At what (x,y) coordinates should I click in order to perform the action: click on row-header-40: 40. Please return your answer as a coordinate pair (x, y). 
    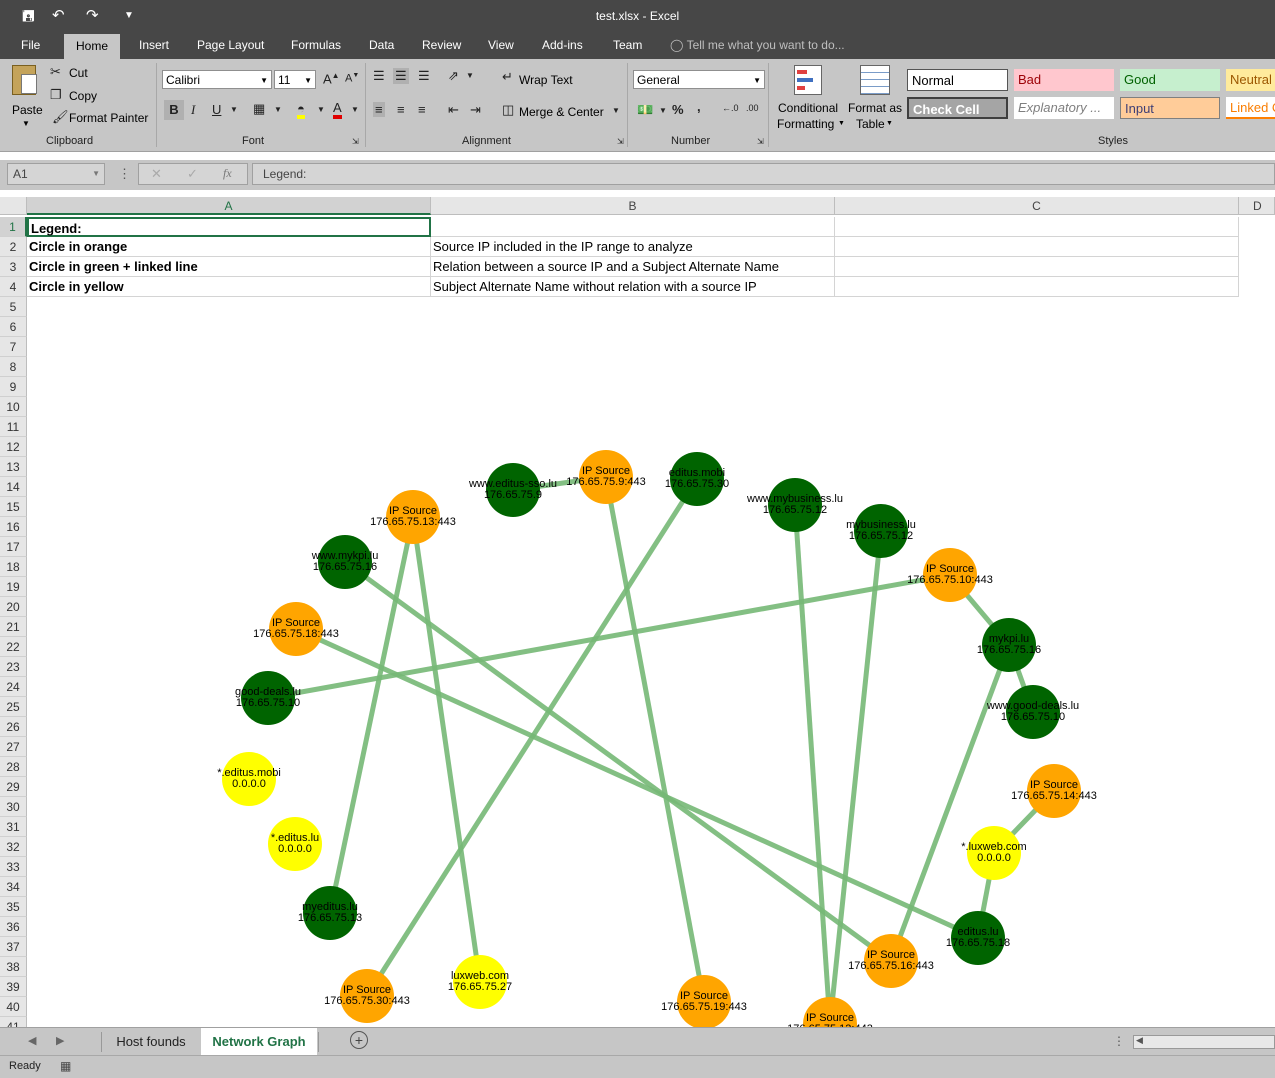
    Looking at the image, I should click on (13, 1007).